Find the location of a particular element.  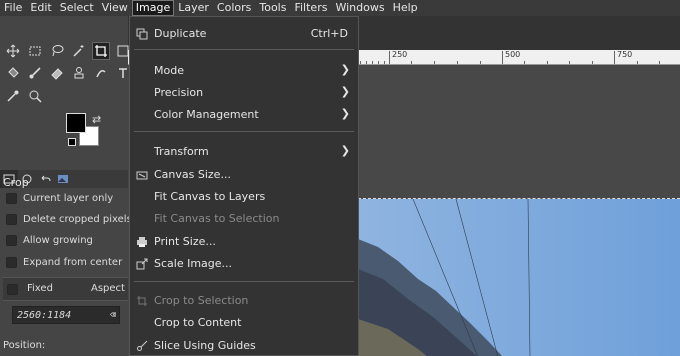

zoom-tool is located at coordinates (35, 96).